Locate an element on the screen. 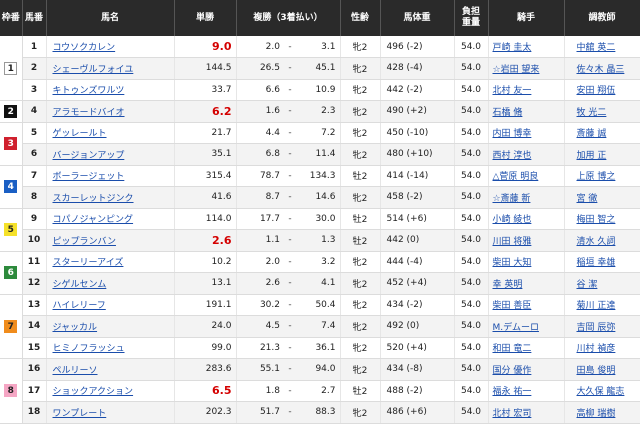 The image size is (640, 424). trainer-link: 高柳 瑞樹 is located at coordinates (596, 414).